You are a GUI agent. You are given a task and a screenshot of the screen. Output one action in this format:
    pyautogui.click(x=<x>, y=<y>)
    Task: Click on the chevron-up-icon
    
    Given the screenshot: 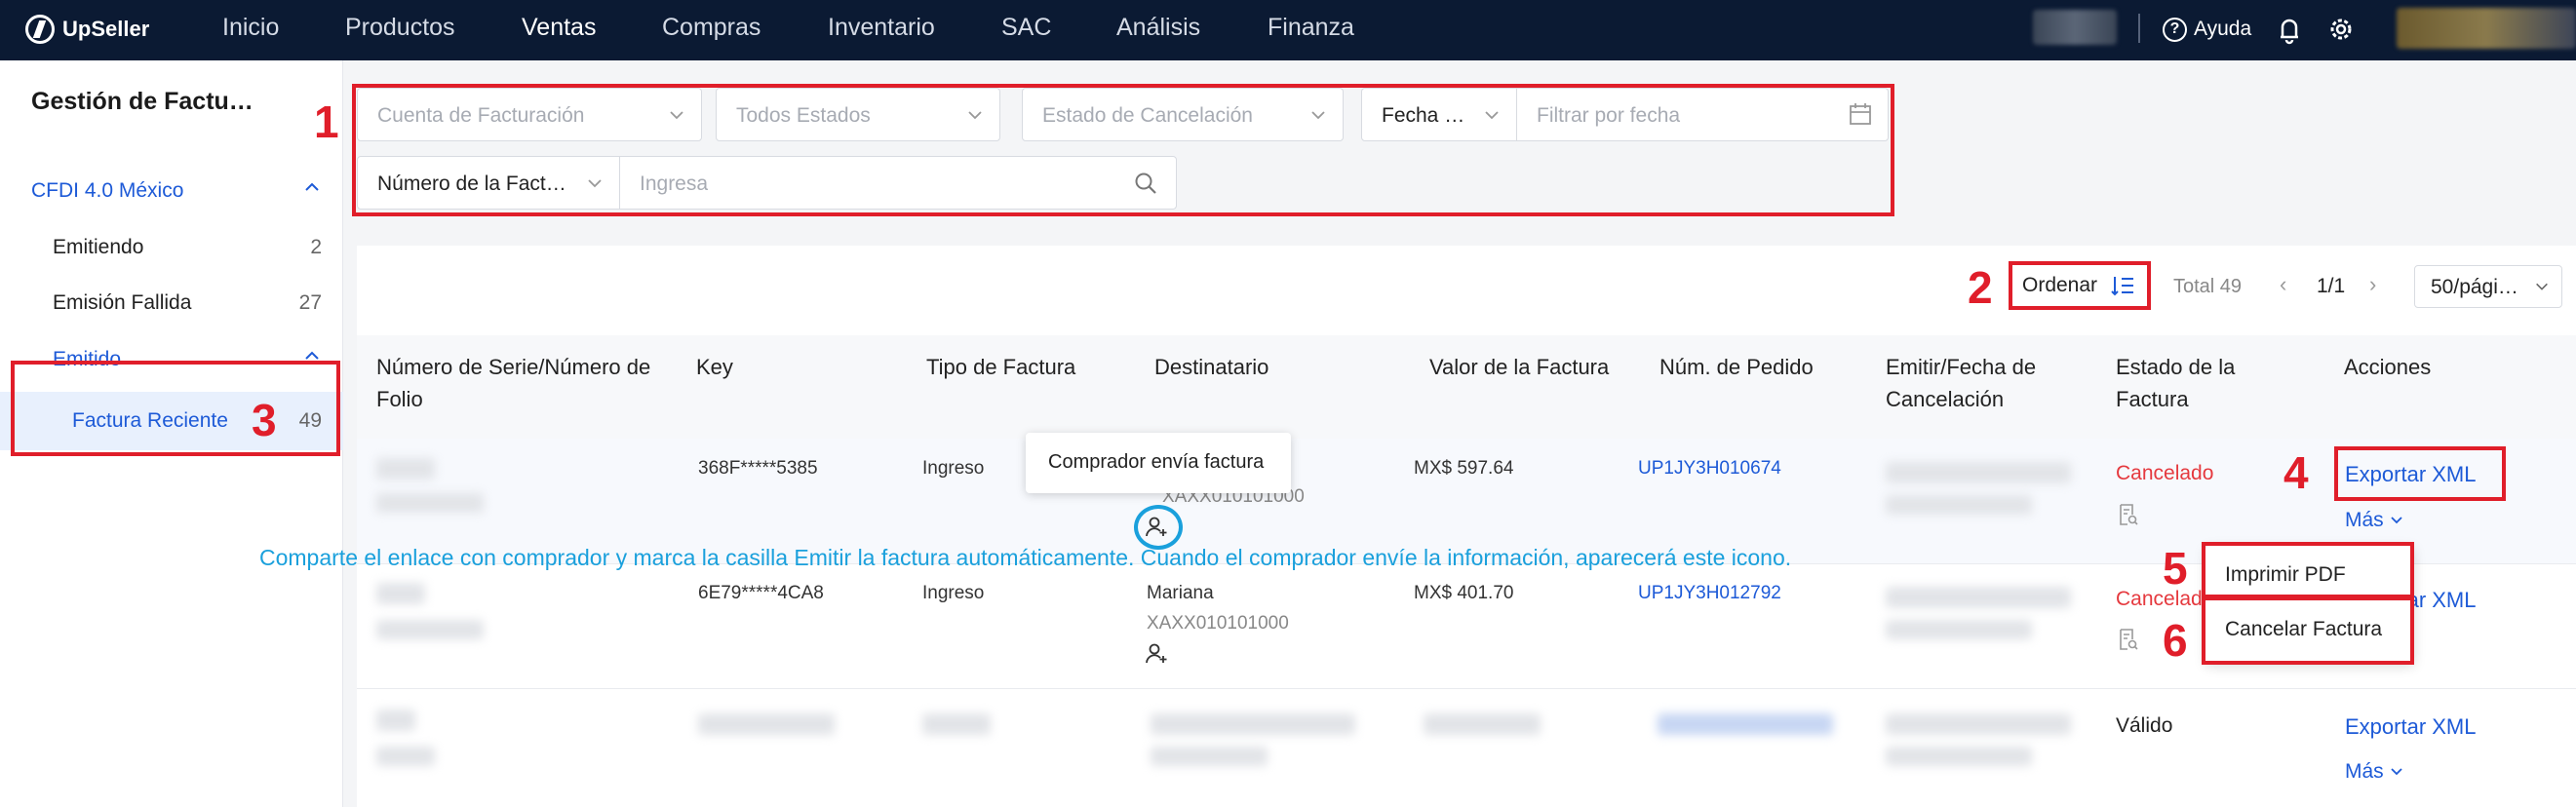 What is the action you would take?
    pyautogui.click(x=312, y=186)
    